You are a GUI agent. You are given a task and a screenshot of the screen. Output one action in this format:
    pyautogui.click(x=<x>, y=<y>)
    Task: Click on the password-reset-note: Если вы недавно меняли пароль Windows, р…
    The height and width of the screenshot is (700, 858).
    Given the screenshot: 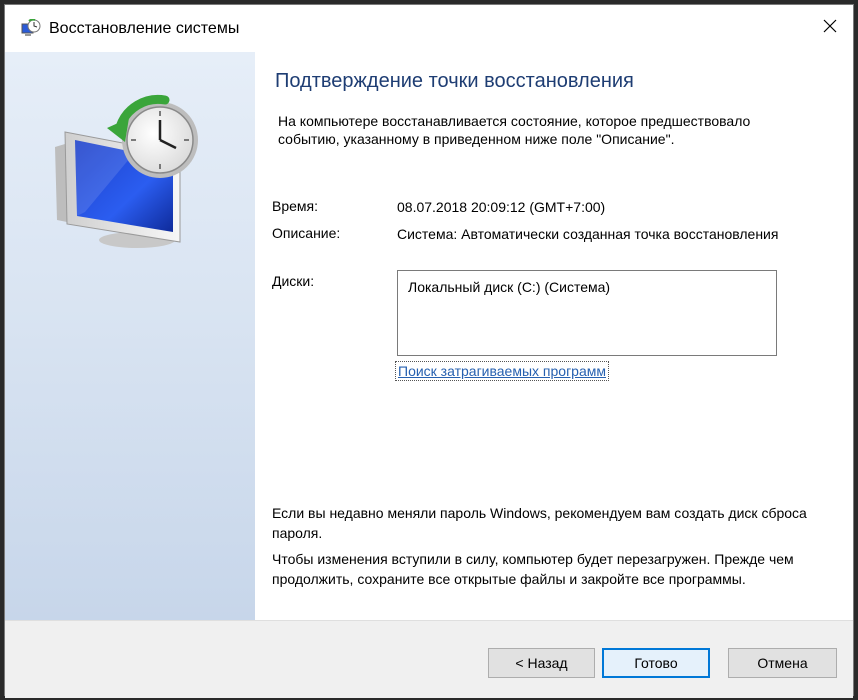 What is the action you would take?
    pyautogui.click(x=539, y=523)
    